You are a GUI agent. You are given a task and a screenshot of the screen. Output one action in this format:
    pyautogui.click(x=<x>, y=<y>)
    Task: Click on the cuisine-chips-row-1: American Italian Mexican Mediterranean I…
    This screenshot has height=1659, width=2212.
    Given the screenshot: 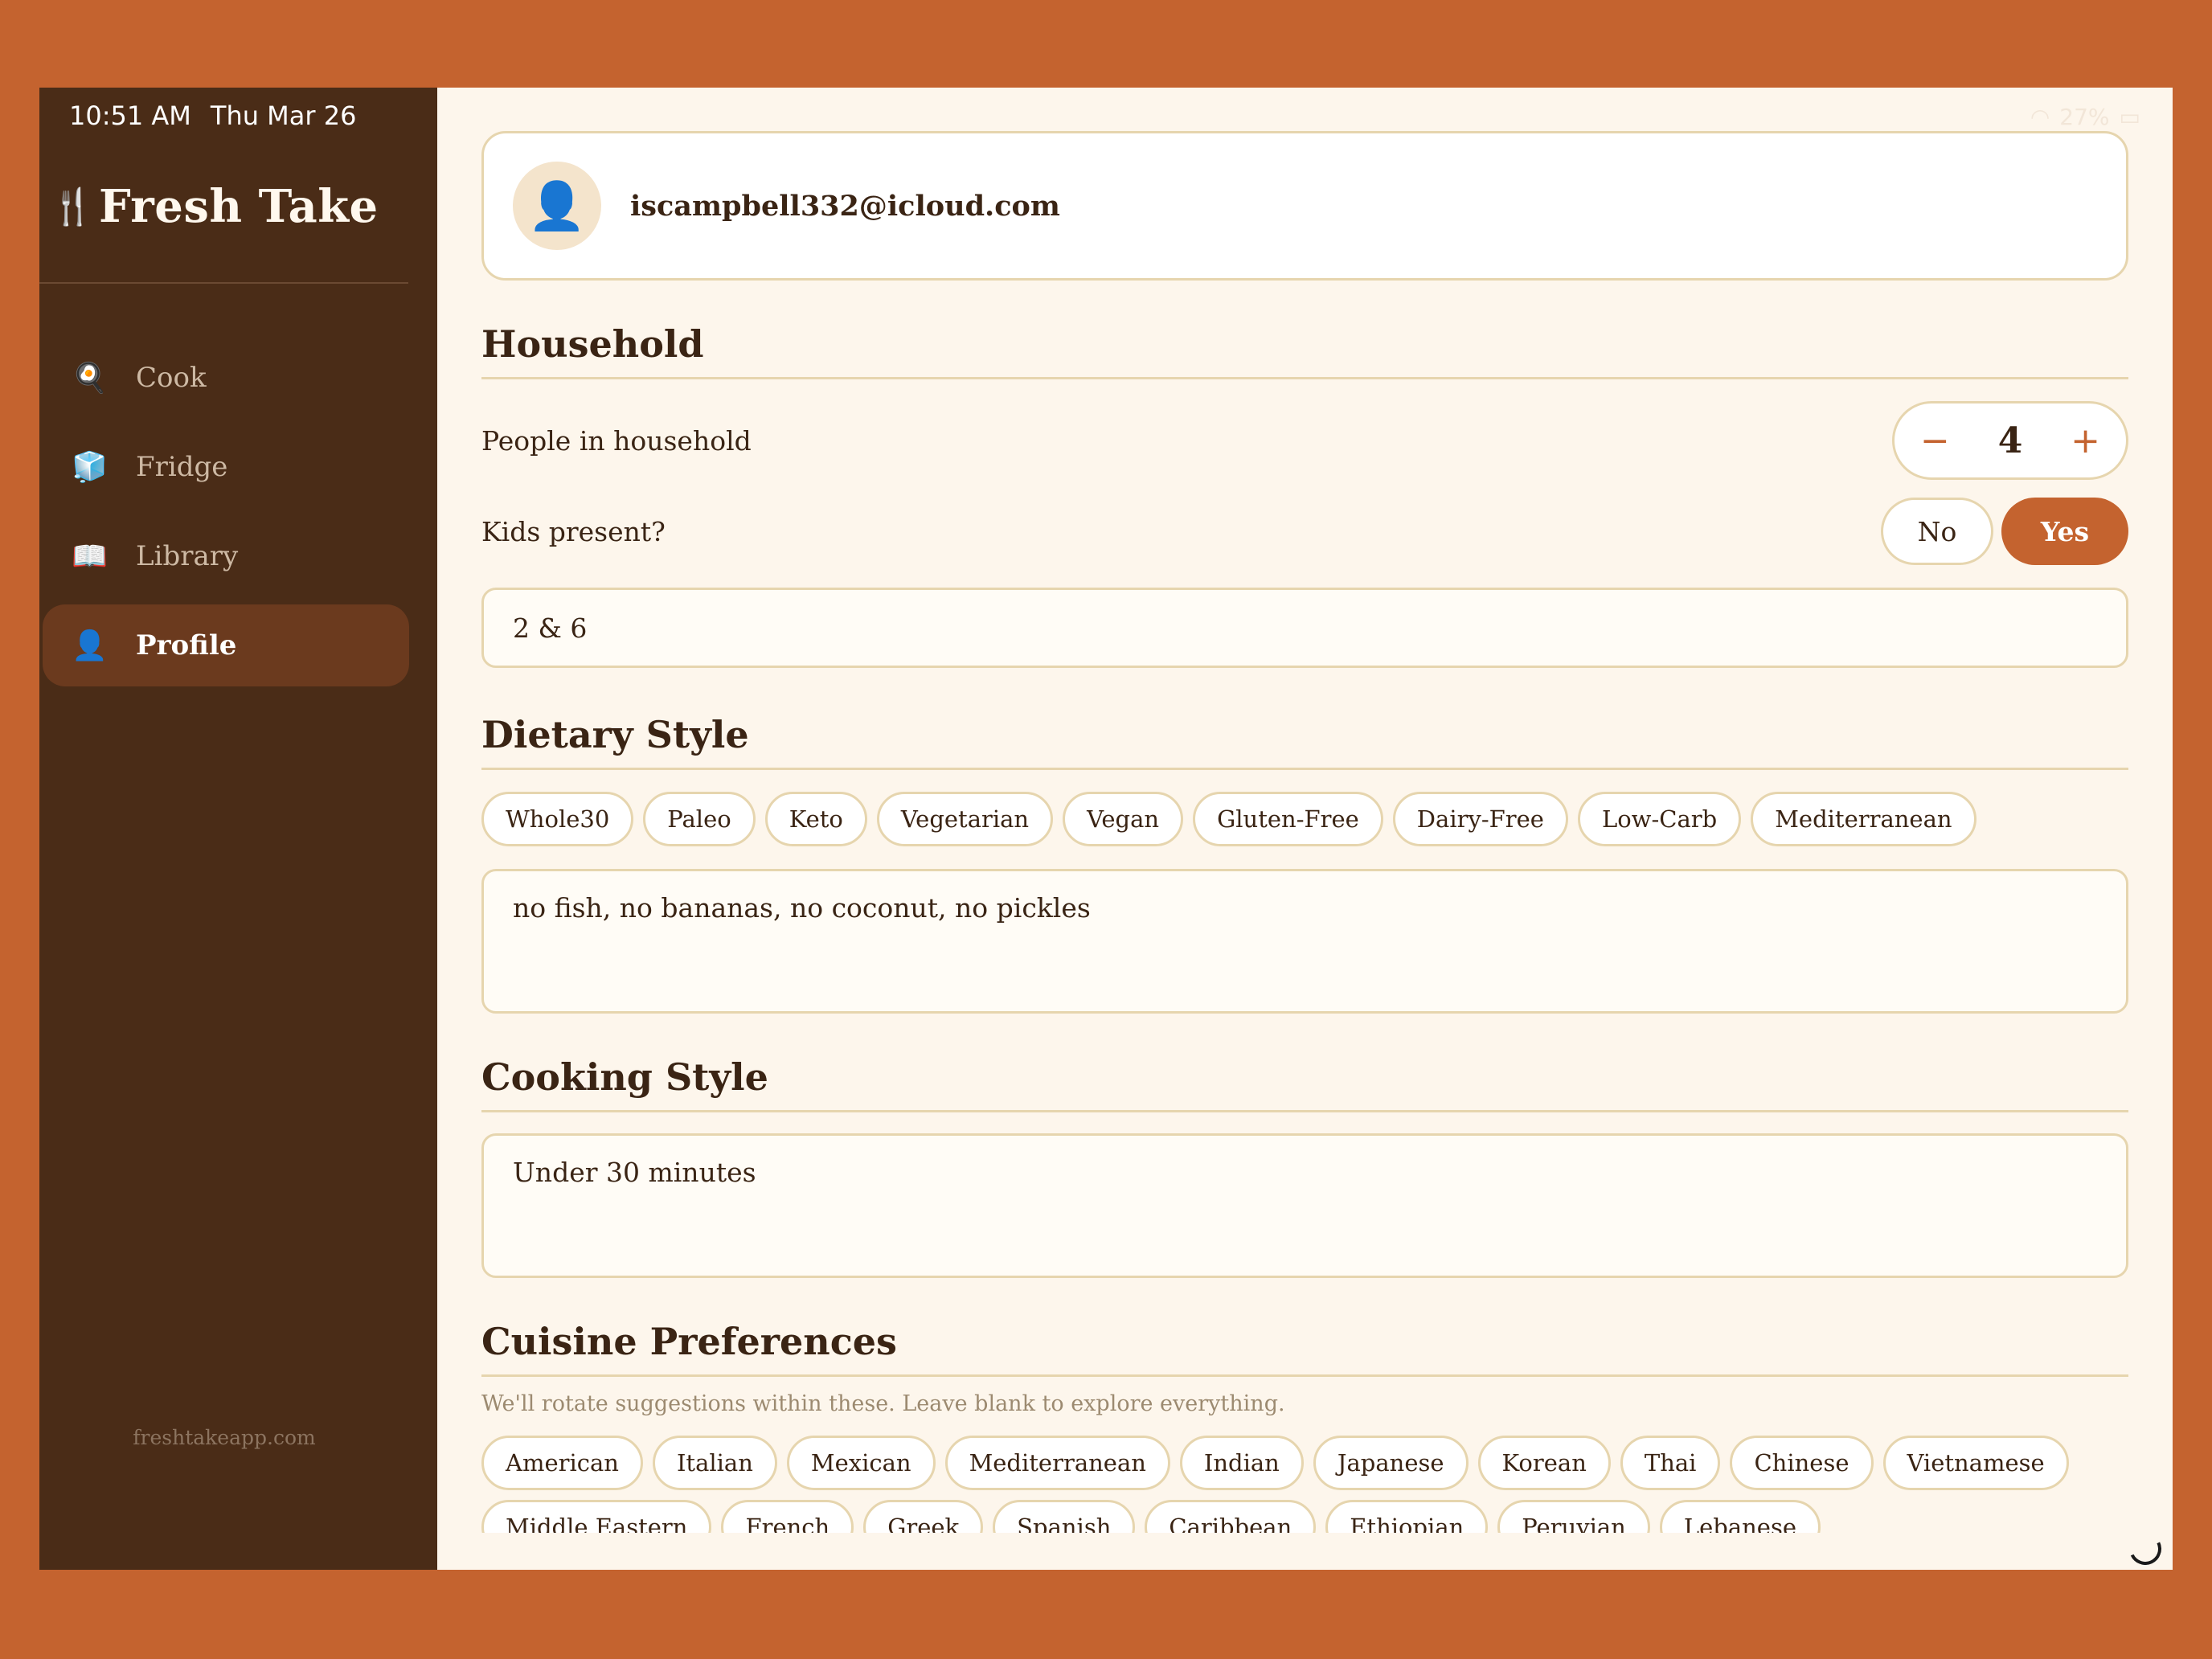 What is the action you would take?
    pyautogui.click(x=1304, y=1463)
    